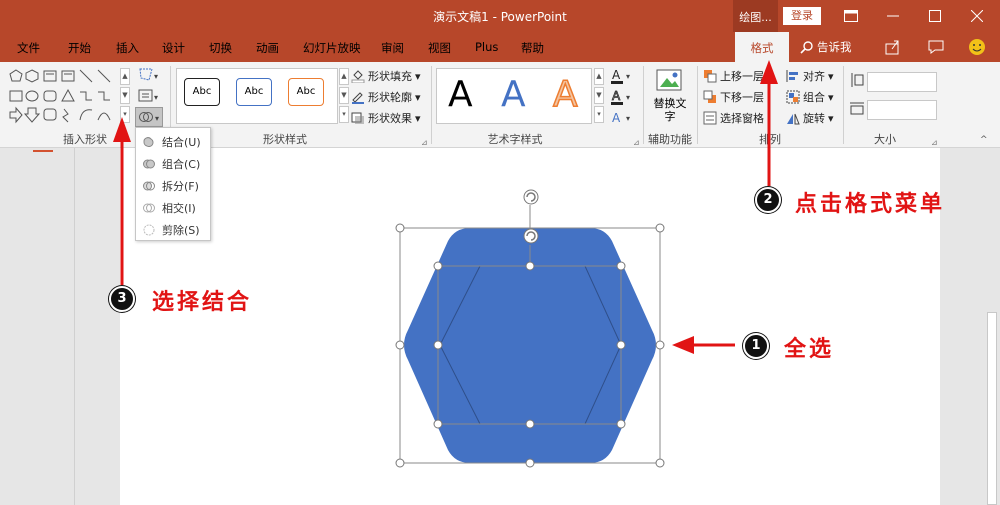  What do you see at coordinates (756, 346) in the screenshot?
I see `annotation-badge-1: 1` at bounding box center [756, 346].